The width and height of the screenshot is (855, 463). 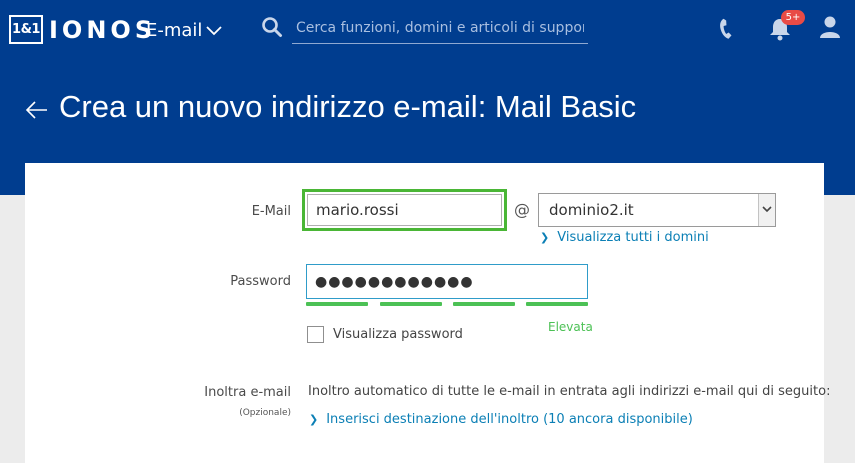 I want to click on search-input, so click(x=440, y=28).